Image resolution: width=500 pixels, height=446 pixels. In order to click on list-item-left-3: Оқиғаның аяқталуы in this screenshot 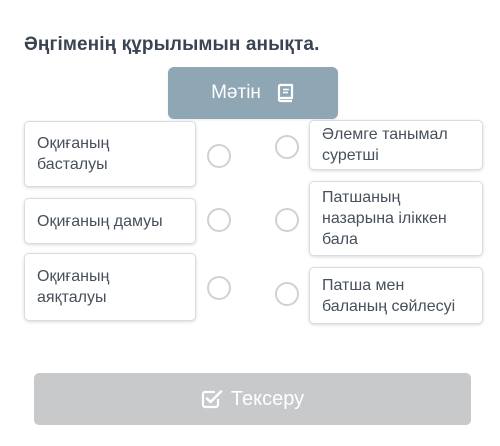, I will do `click(110, 287)`.